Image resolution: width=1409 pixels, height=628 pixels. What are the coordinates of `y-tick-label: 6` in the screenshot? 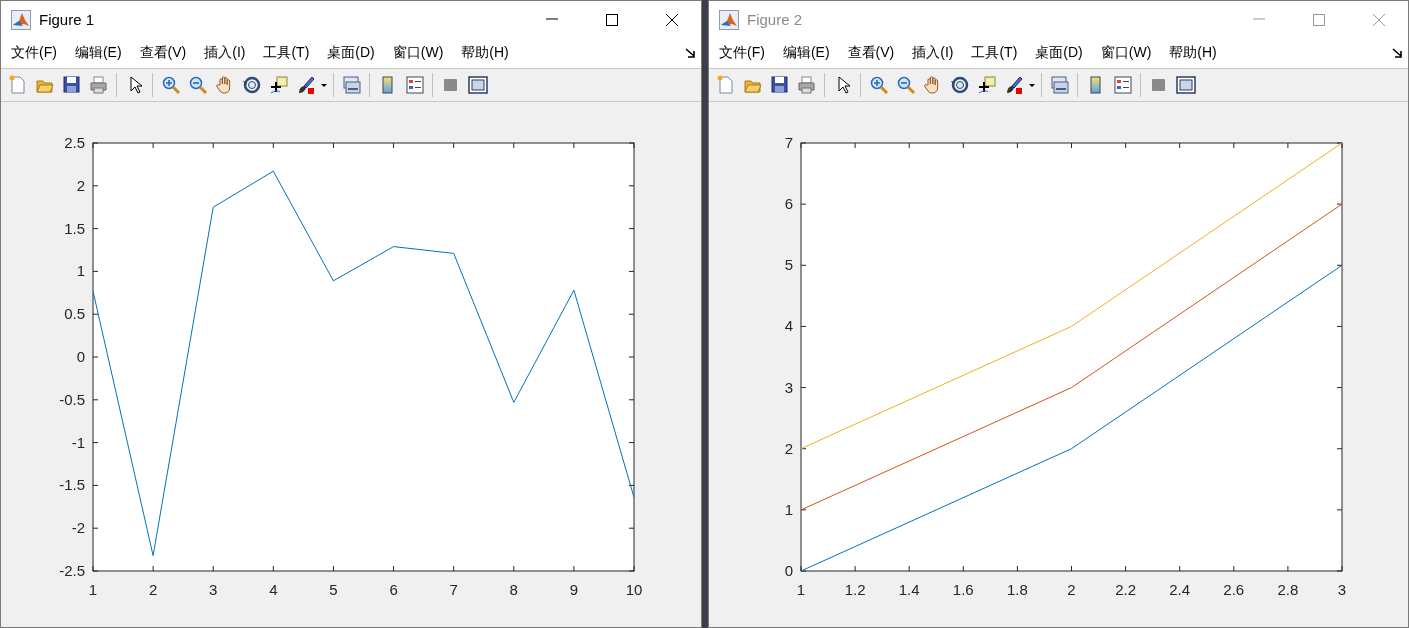 It's located at (788, 204).